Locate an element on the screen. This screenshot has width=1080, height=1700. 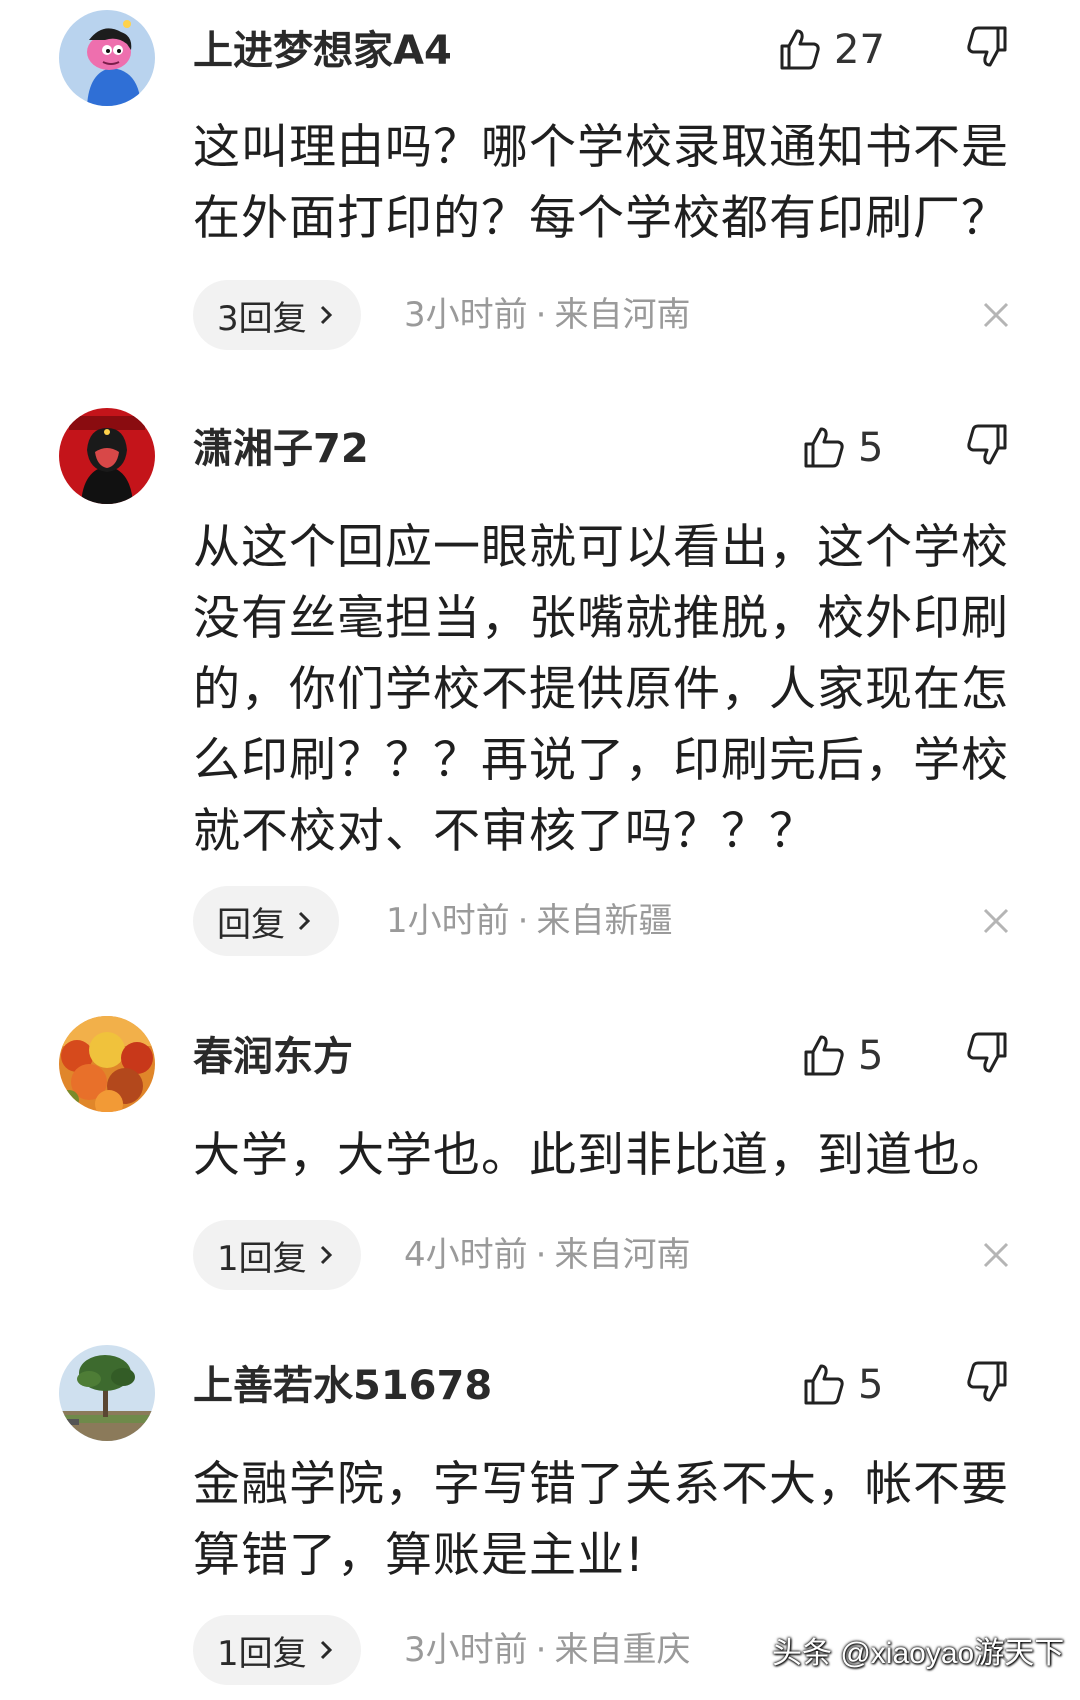
username: 春润东方 is located at coordinates (273, 1057).